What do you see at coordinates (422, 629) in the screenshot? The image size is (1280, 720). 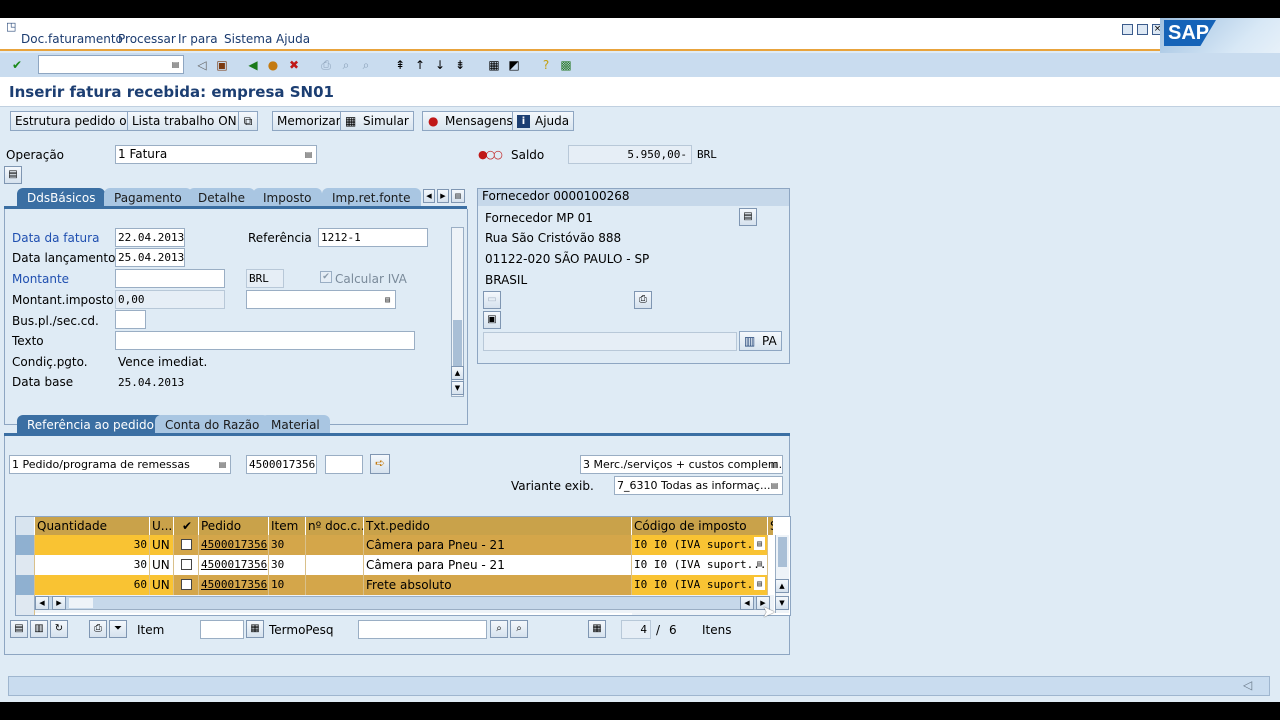 I see `termo-pesq-input` at bounding box center [422, 629].